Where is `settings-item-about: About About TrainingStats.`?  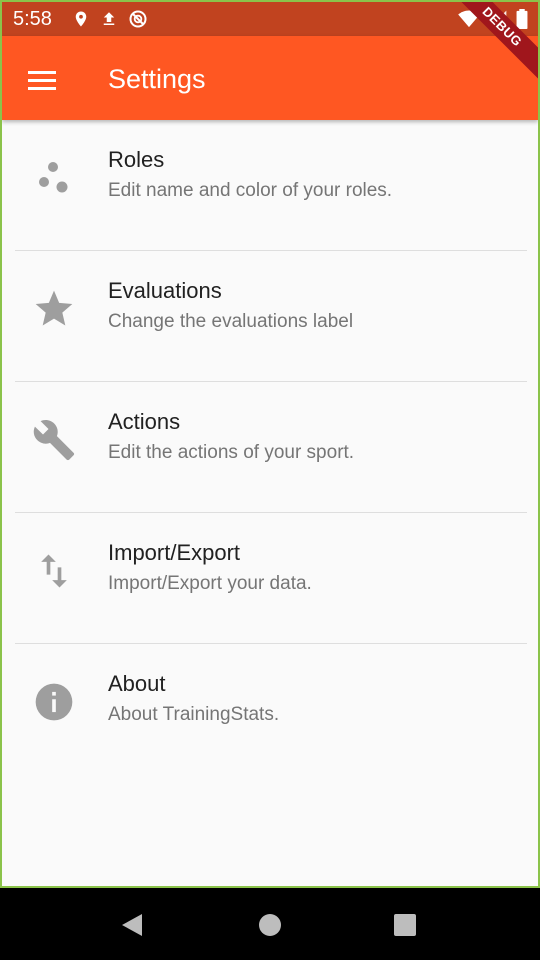
settings-item-about: About About TrainingStats. is located at coordinates (270, 709).